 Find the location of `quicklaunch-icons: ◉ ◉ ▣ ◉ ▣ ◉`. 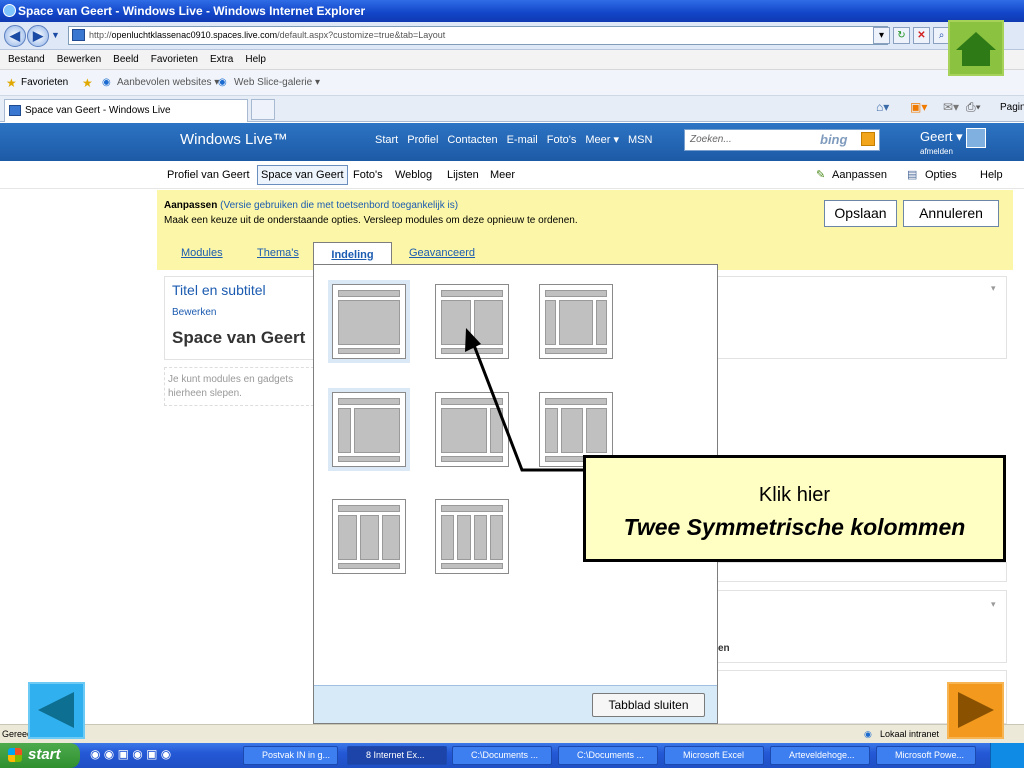

quicklaunch-icons: ◉ ◉ ▣ ◉ ▣ ◉ is located at coordinates (130, 754).